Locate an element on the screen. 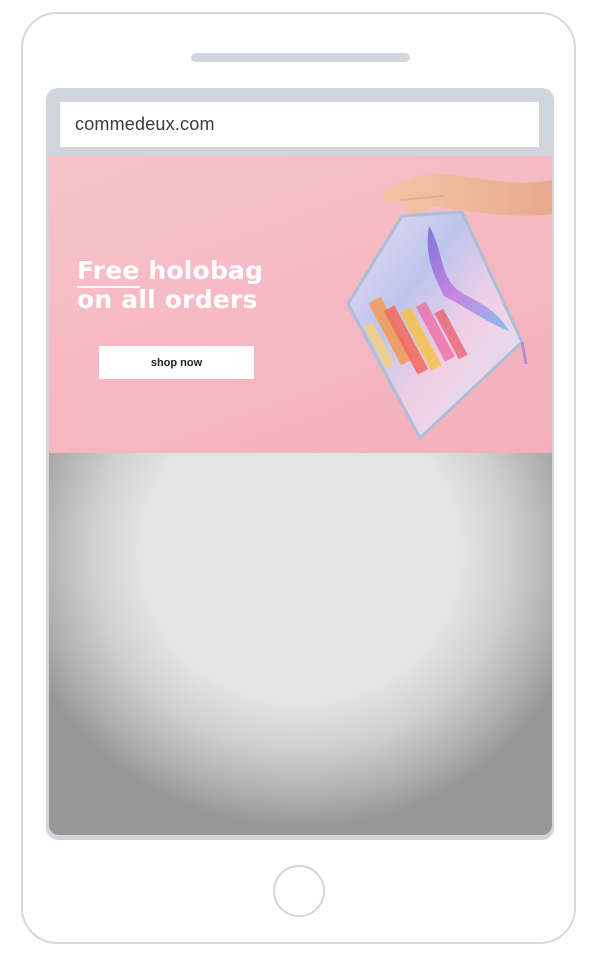 This screenshot has height=962, width=600. headline-holobag: holobag is located at coordinates (201, 270).